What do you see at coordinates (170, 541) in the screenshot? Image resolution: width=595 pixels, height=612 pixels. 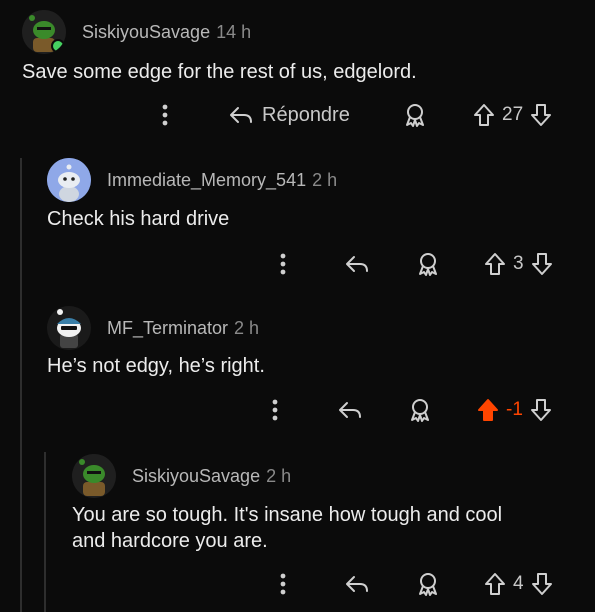 I see `comment-text: and hardcore you are.` at bounding box center [170, 541].